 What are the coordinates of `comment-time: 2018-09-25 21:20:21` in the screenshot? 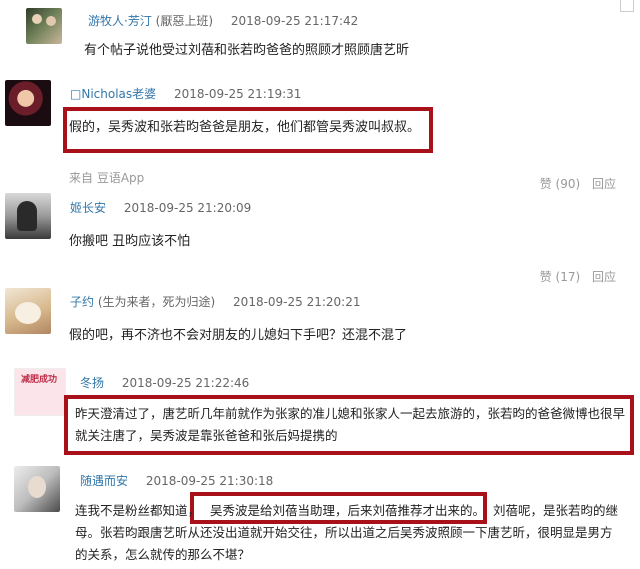 It's located at (297, 302).